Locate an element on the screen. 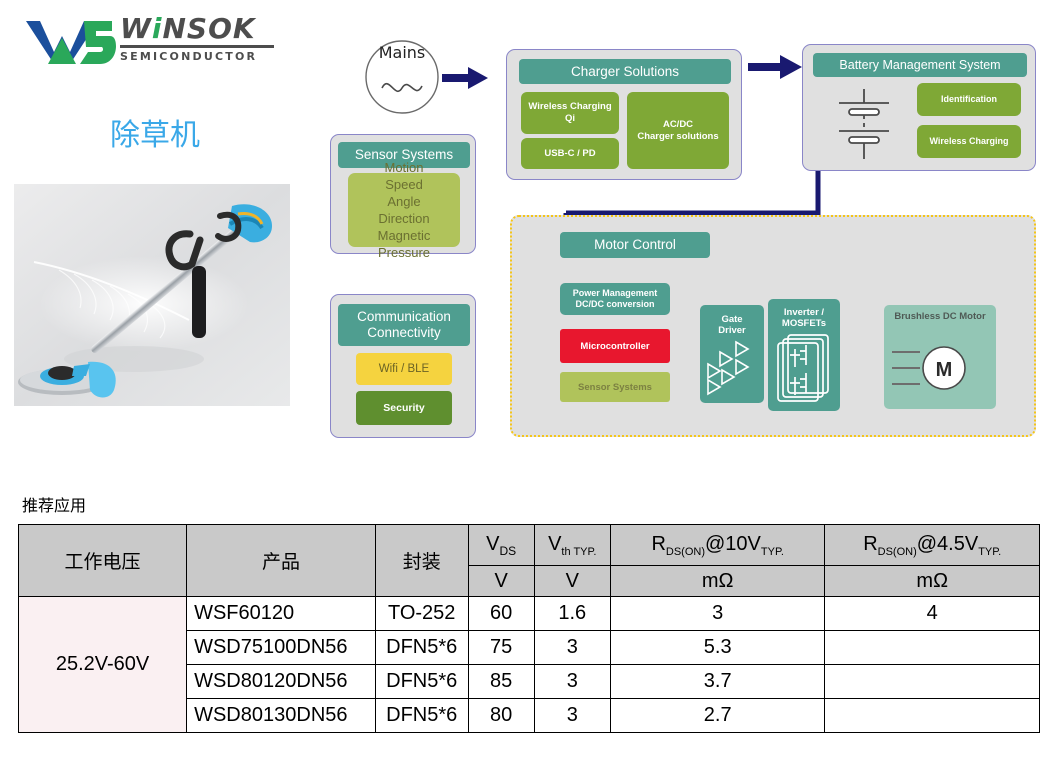 The image size is (1055, 762). sensor-item-magnetic: Magnetic is located at coordinates (404, 236).